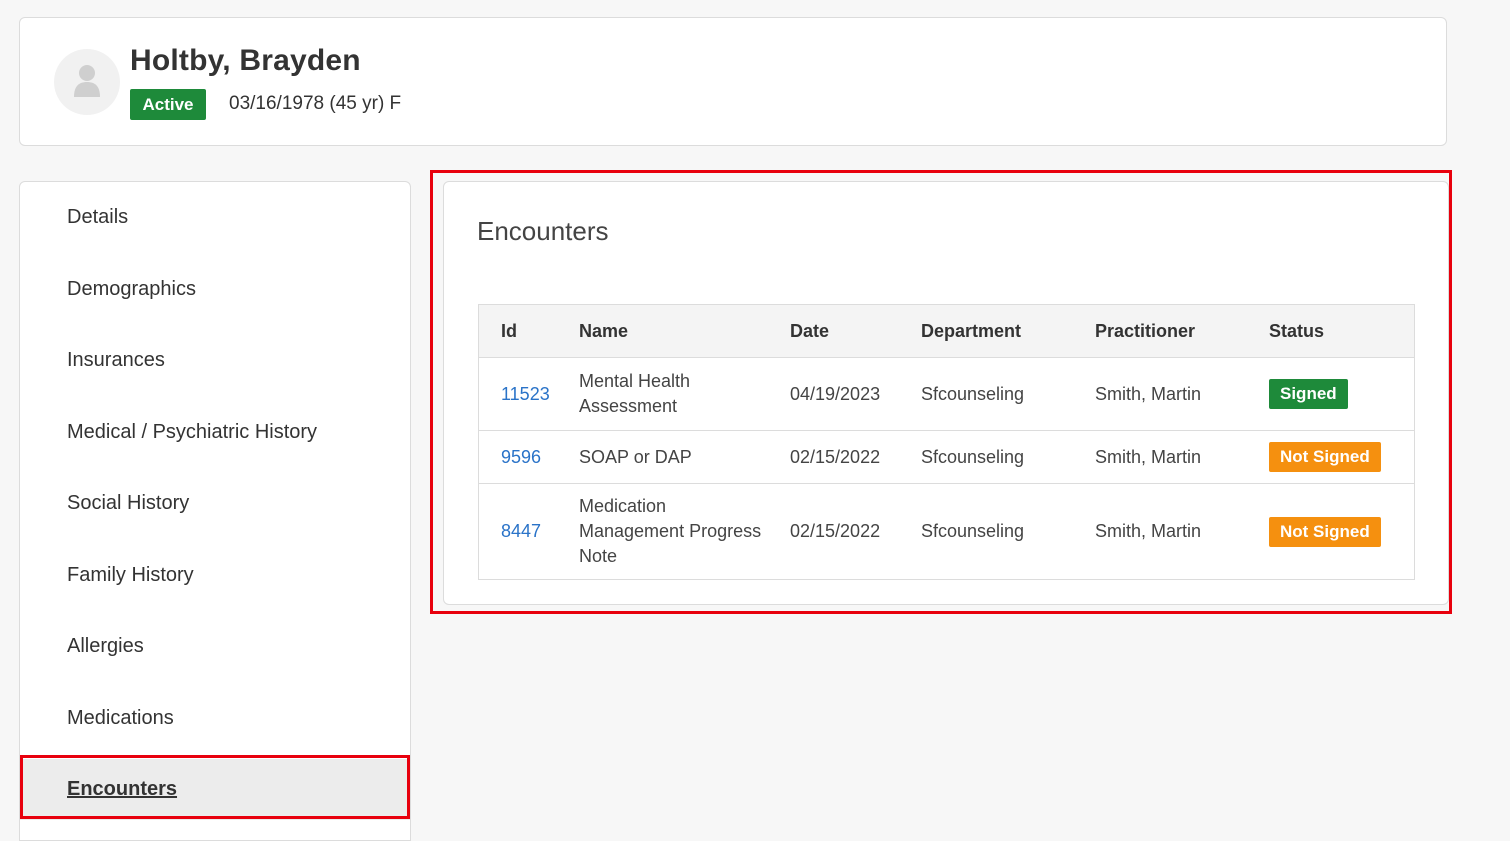  What do you see at coordinates (836, 394) in the screenshot?
I see `encounter-date: 04/19/2023` at bounding box center [836, 394].